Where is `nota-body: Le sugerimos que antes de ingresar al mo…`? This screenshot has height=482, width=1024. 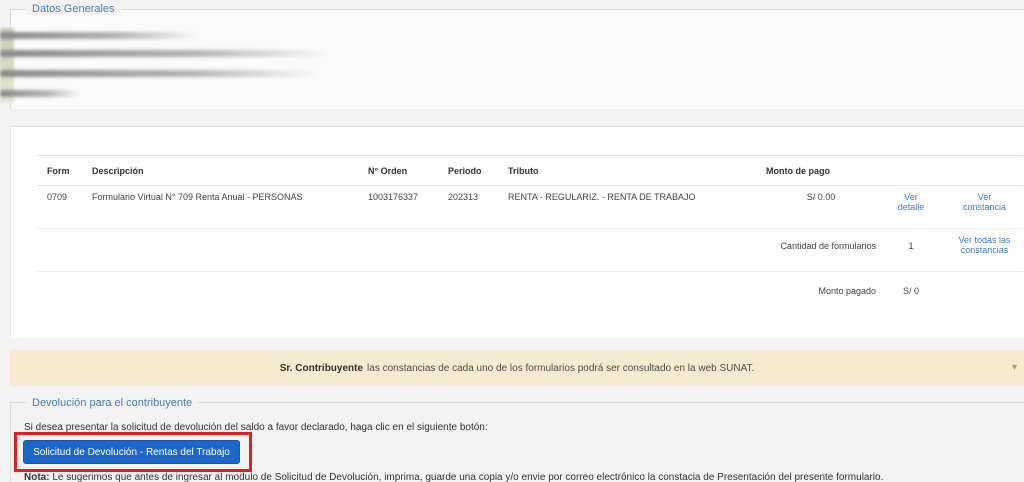
nota-body: Le sugerimos que antes de ingresar al mo… is located at coordinates (468, 477).